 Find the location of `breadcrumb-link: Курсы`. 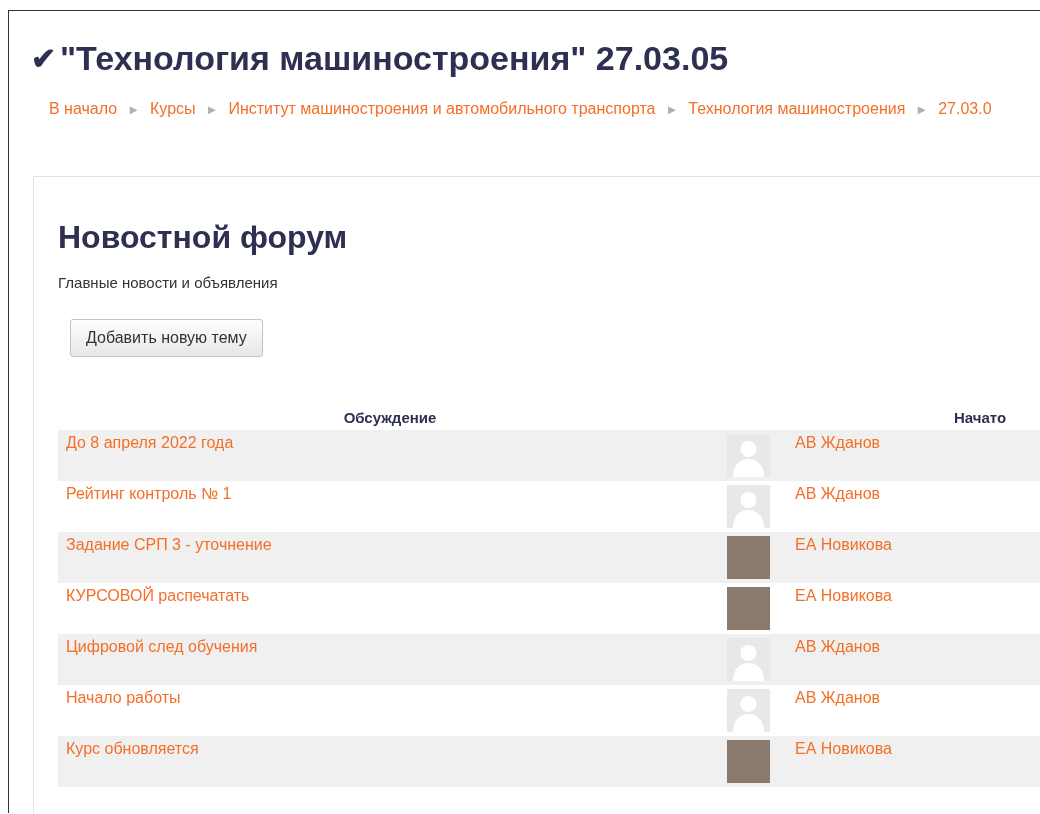

breadcrumb-link: Курсы is located at coordinates (173, 109).